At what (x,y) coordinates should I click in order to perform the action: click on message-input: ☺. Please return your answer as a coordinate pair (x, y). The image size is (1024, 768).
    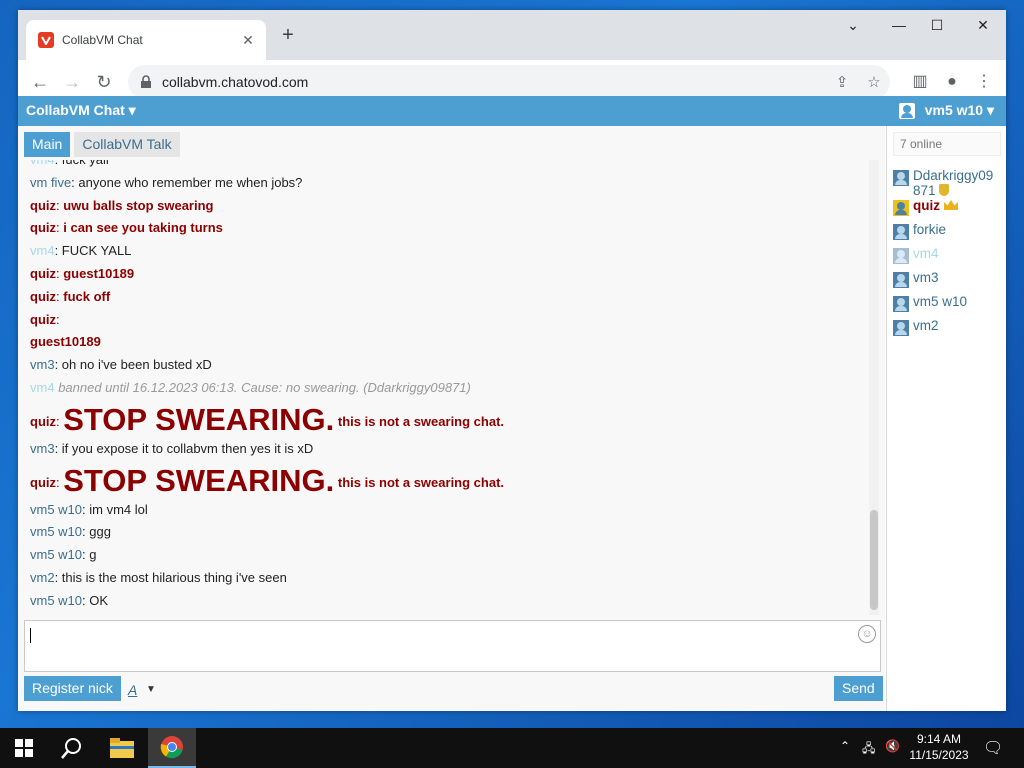
    Looking at the image, I should click on (452, 646).